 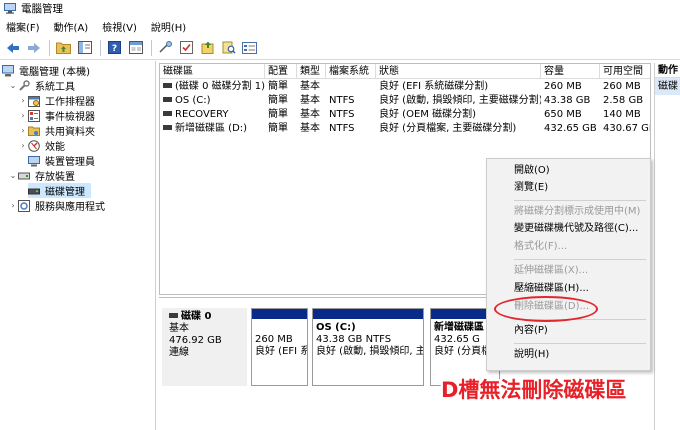 What do you see at coordinates (63, 47) in the screenshot?
I see `up-folder-icon` at bounding box center [63, 47].